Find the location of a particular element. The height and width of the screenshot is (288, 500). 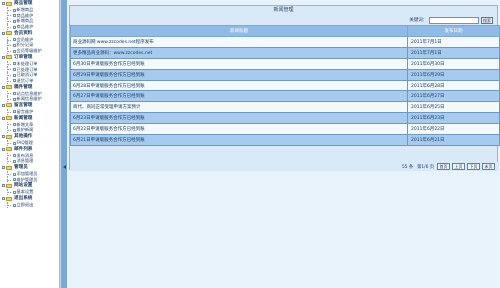

news-title-cell: 6月21日申请版服务合作方已经到账 is located at coordinates (239, 140).